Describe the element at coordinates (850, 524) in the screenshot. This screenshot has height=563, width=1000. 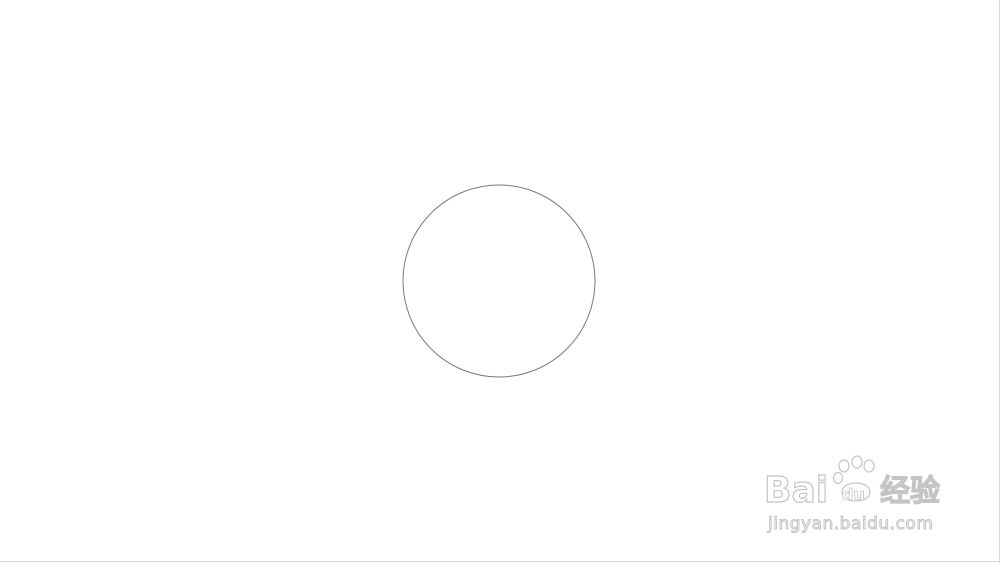
I see `watermark-url: jingyan.baidu.com` at that location.